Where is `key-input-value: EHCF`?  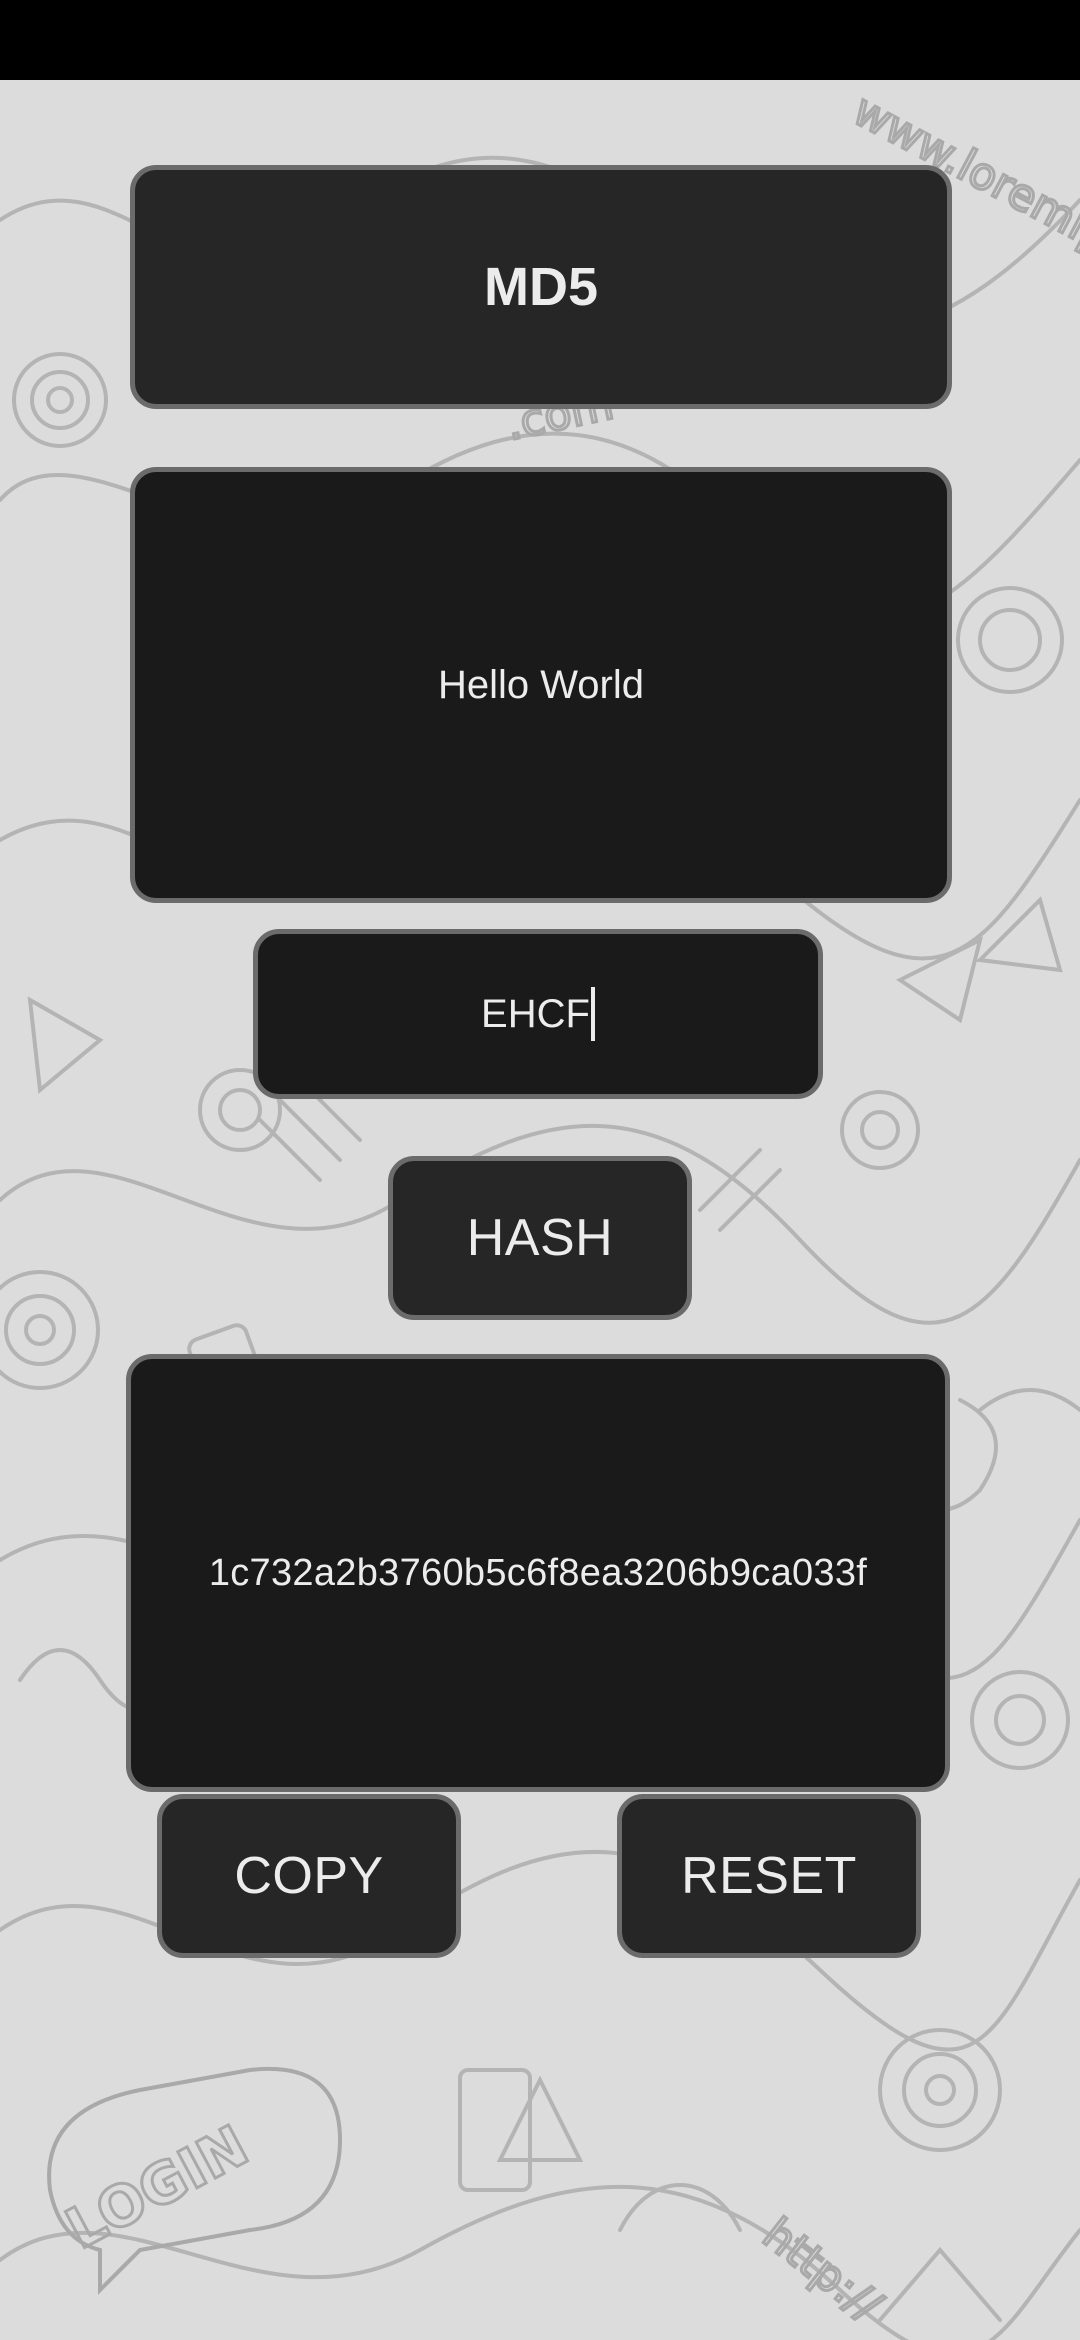 key-input-value: EHCF is located at coordinates (535, 1013).